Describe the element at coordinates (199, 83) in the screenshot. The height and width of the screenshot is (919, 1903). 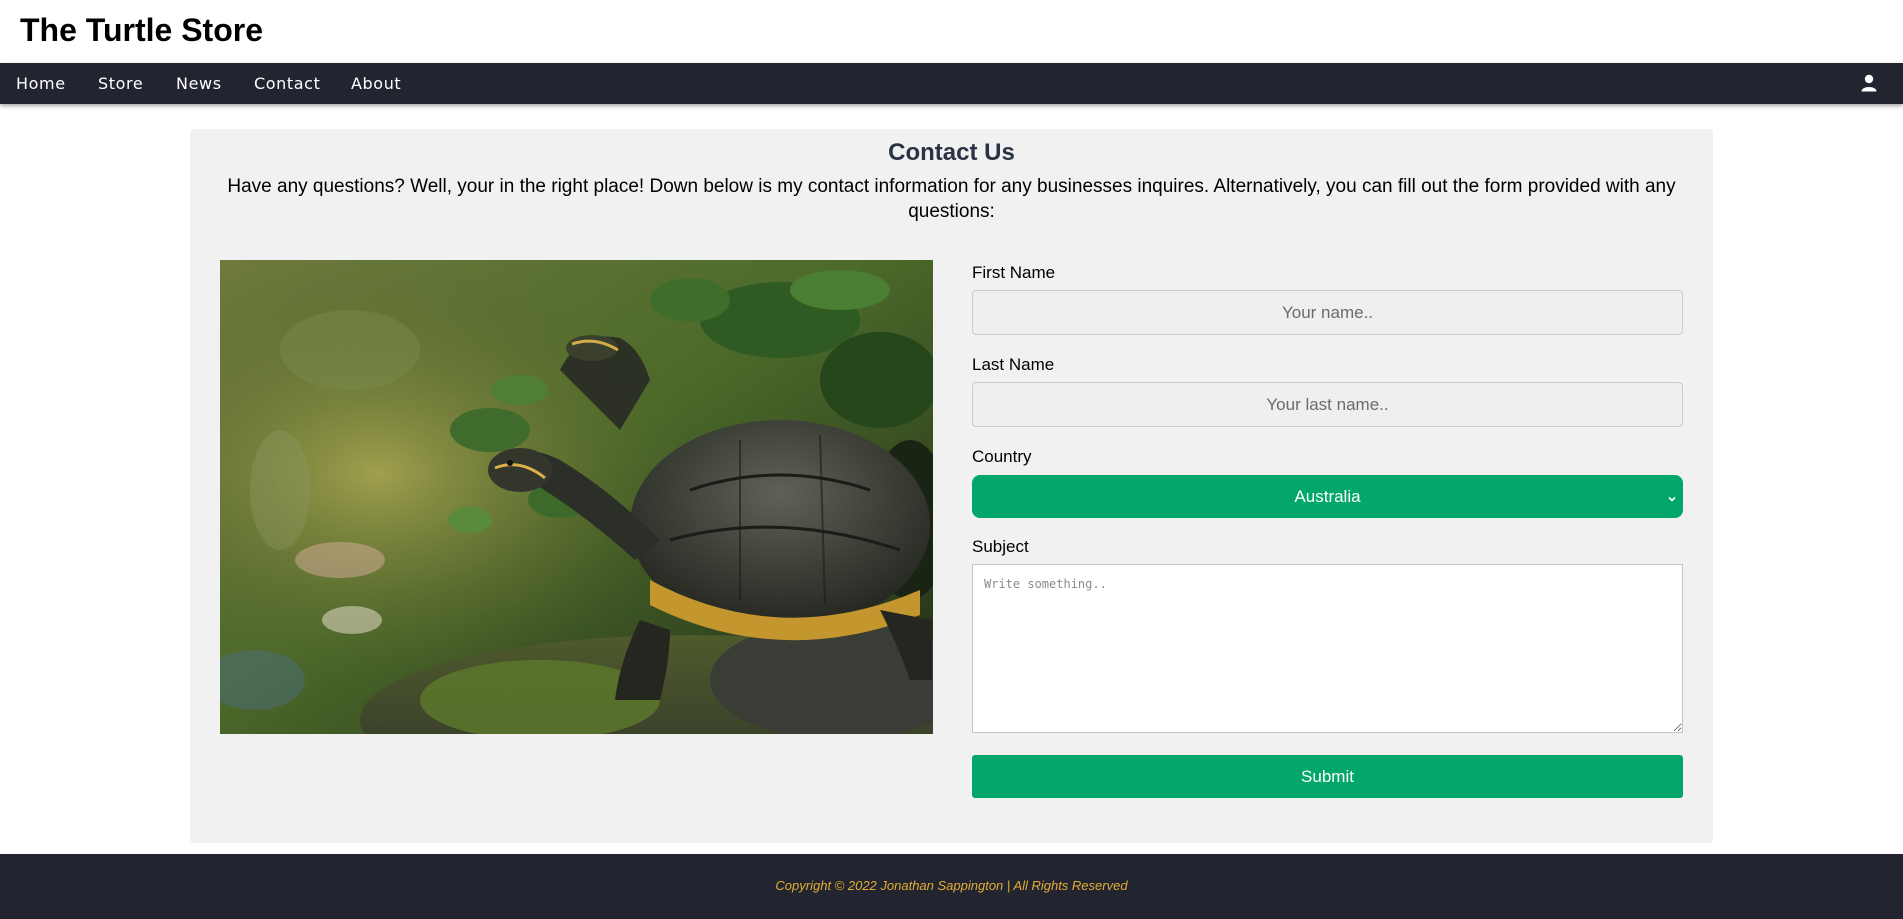
I see `nav-news: News` at that location.